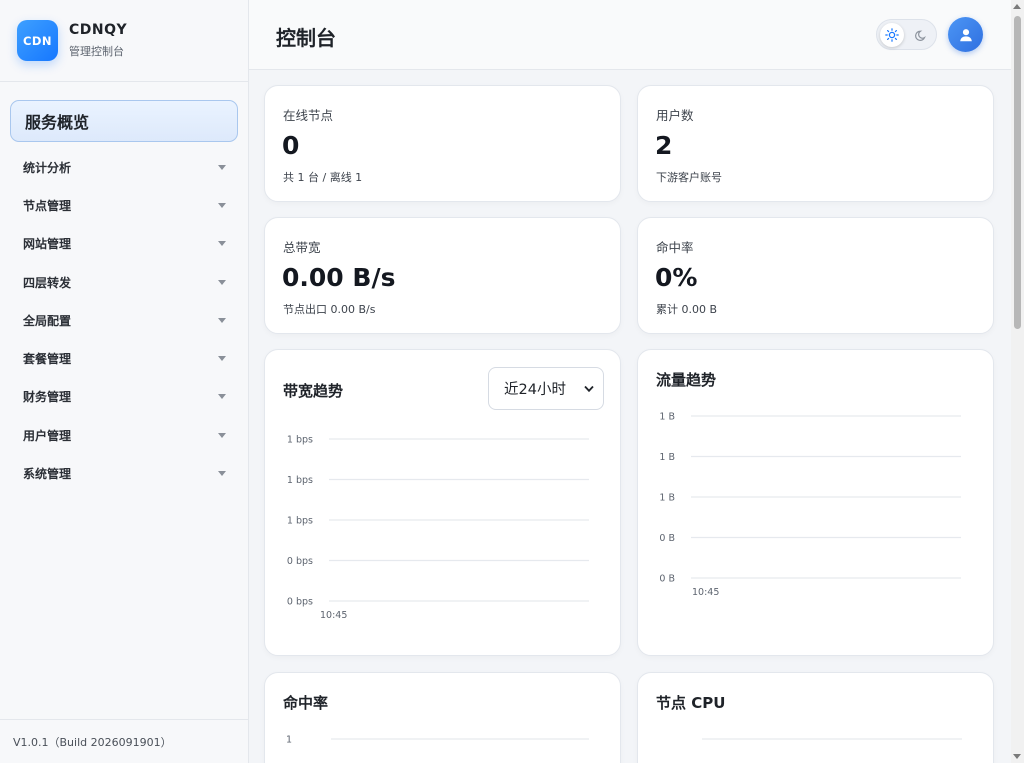 The image size is (1024, 763). Describe the element at coordinates (1017, 172) in the screenshot. I see `scrollbar-thumb` at that location.